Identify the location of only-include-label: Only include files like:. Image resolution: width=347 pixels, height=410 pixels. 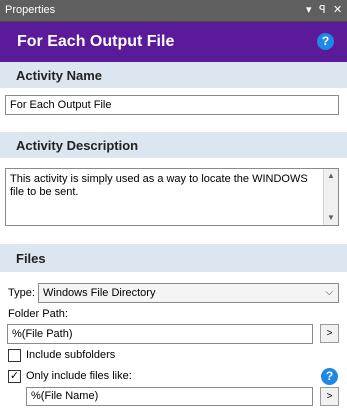
(79, 376).